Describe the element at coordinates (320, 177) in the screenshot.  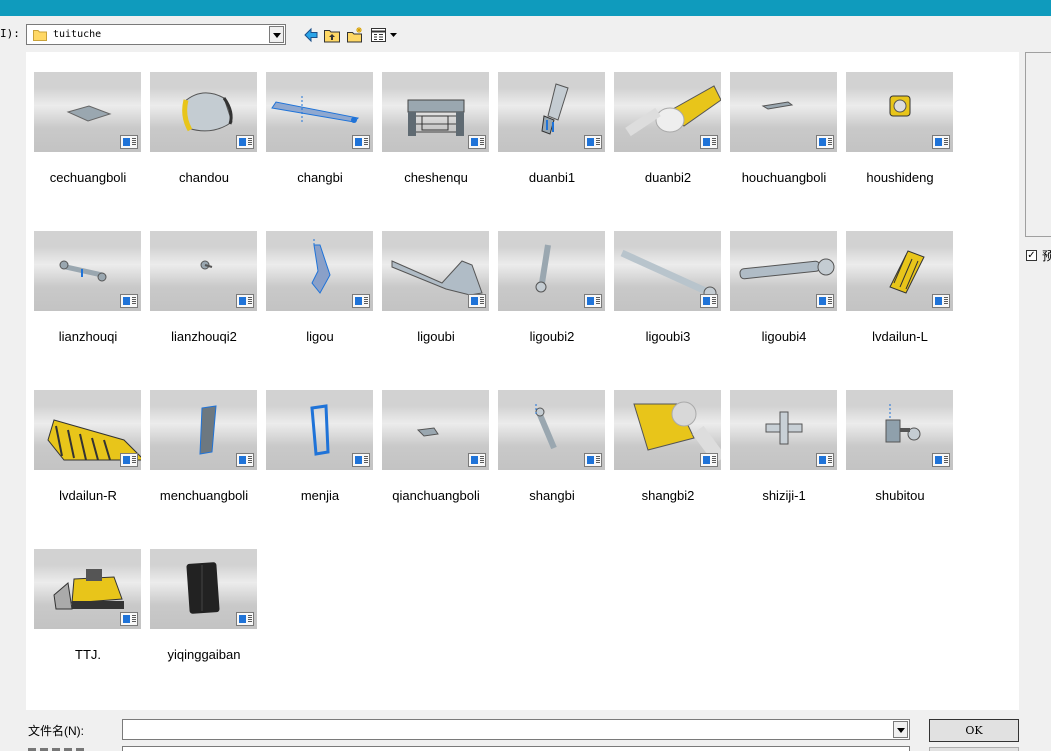
I see `file-name: changbi` at that location.